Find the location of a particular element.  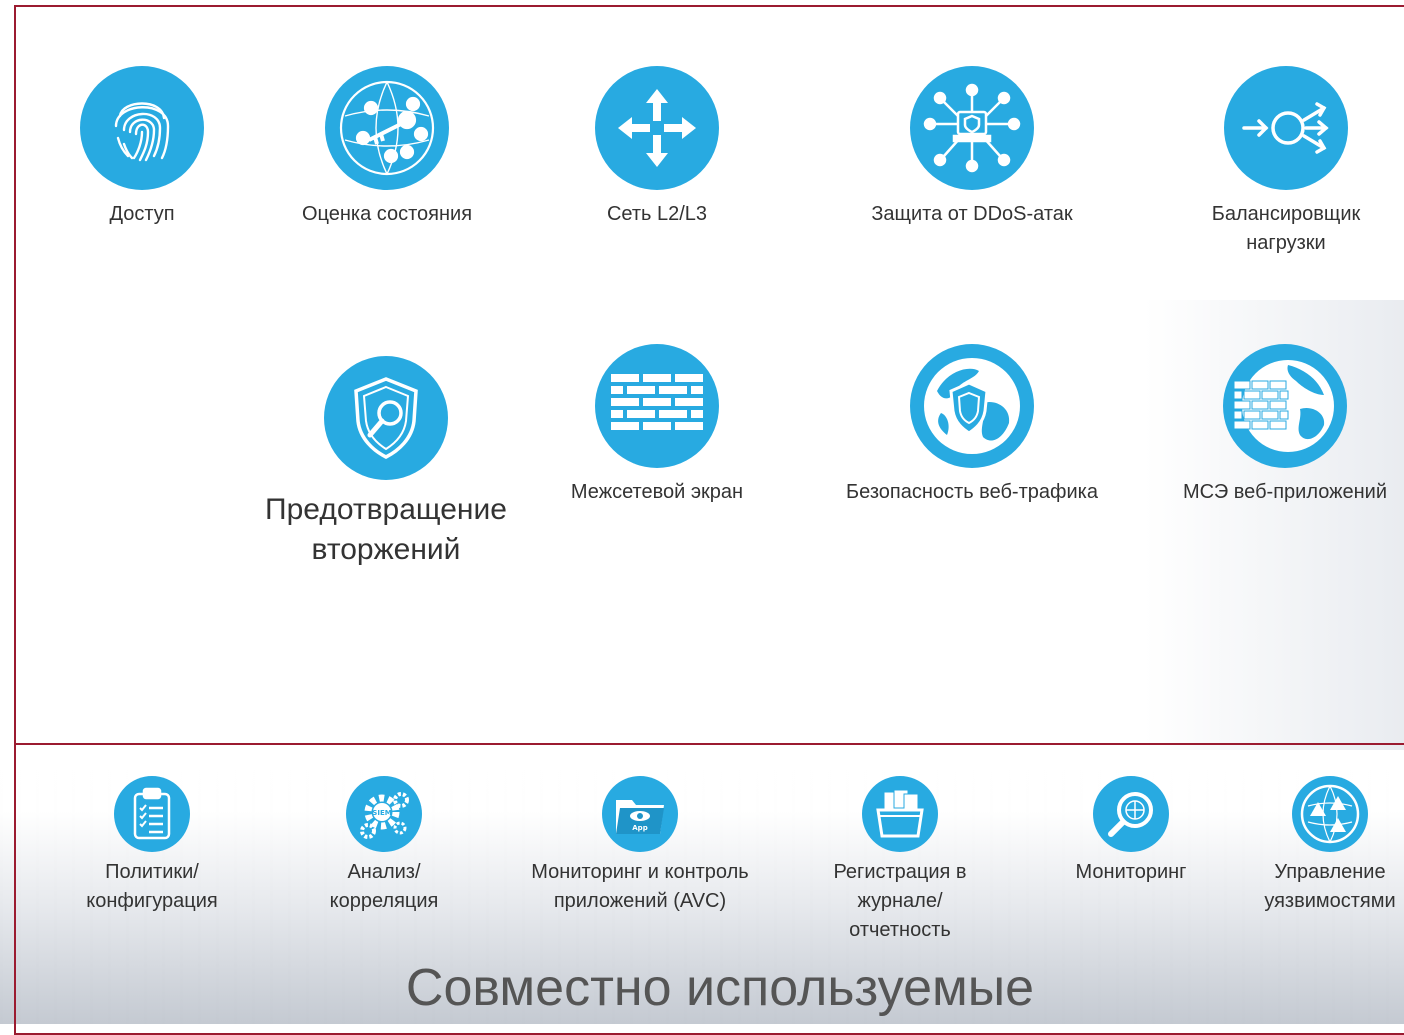

fingerprint-icon is located at coordinates (142, 128).